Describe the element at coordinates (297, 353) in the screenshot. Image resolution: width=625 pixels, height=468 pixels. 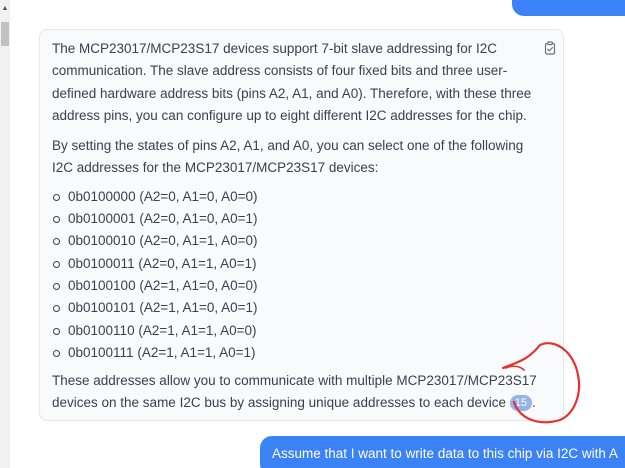
I see `list-item: 0b0100111 (A2=1, A1=1, A0=1)` at that location.